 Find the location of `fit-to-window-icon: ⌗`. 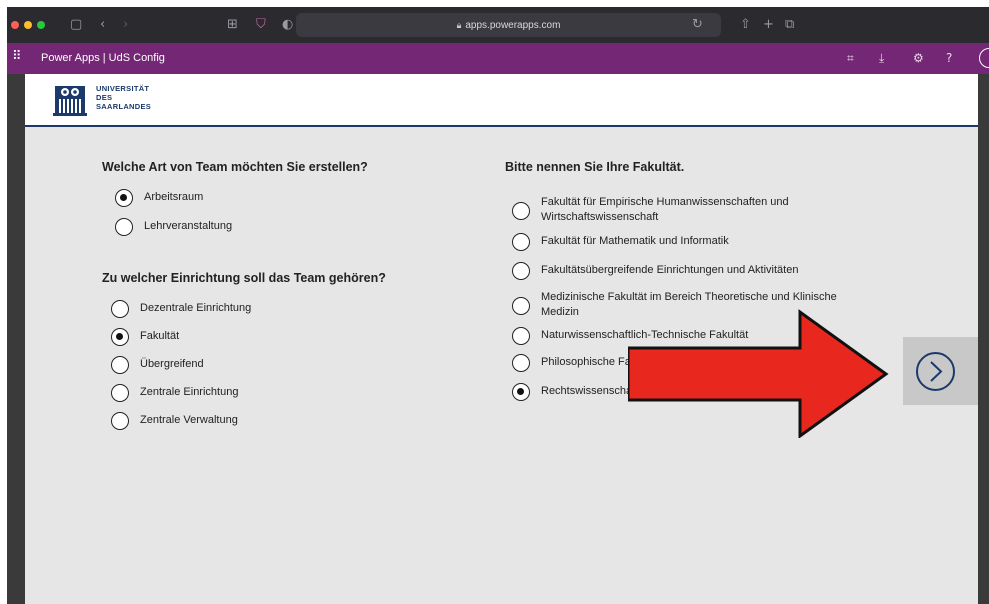

fit-to-window-icon: ⌗ is located at coordinates (850, 58).